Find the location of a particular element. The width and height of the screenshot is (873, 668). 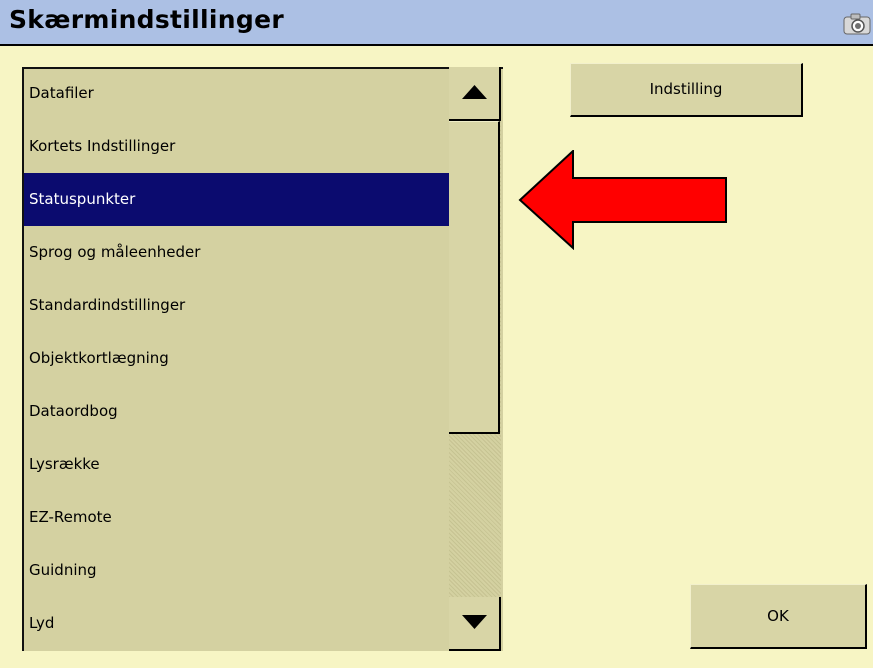

scrollbar-thumb is located at coordinates (474, 277).